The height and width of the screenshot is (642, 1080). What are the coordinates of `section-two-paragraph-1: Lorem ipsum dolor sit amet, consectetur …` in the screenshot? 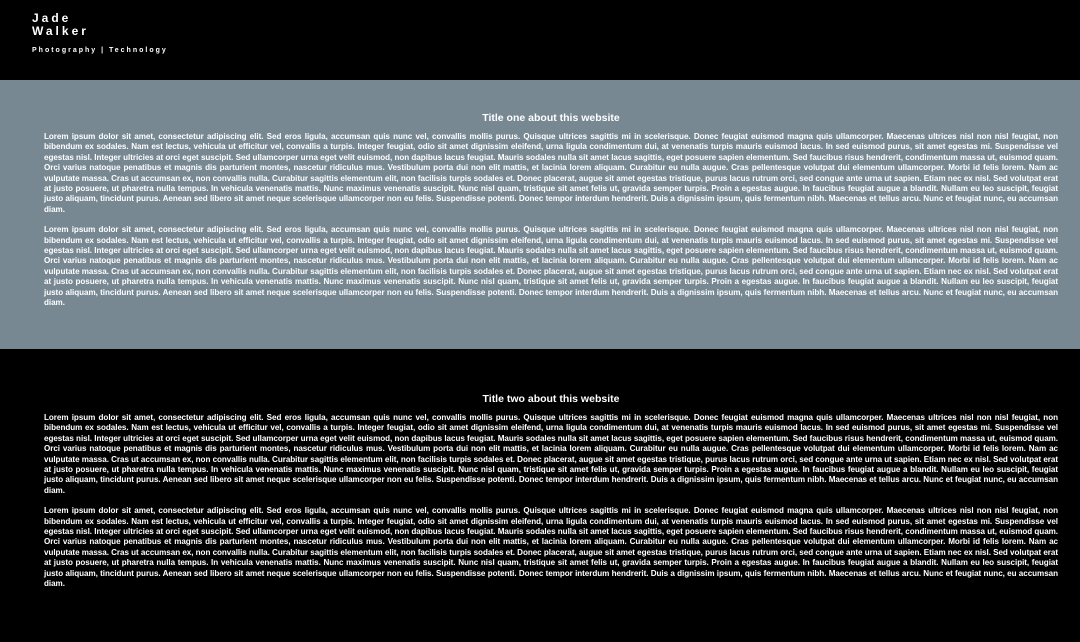 It's located at (551, 454).